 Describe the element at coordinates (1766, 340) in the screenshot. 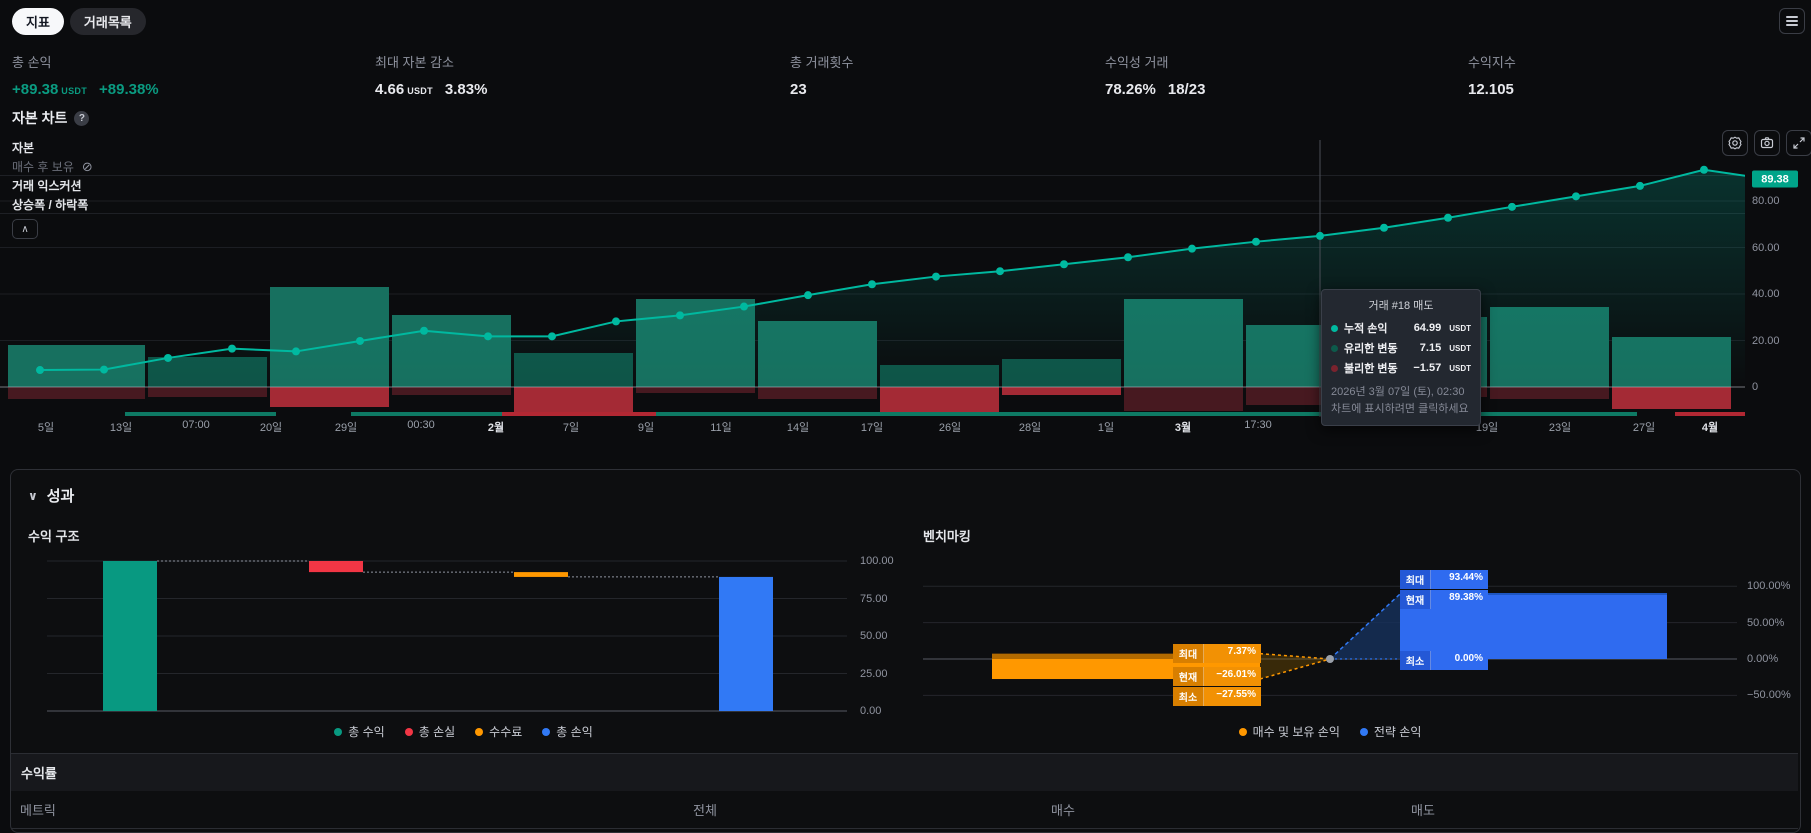

I see `y-tick: 20.00` at that location.